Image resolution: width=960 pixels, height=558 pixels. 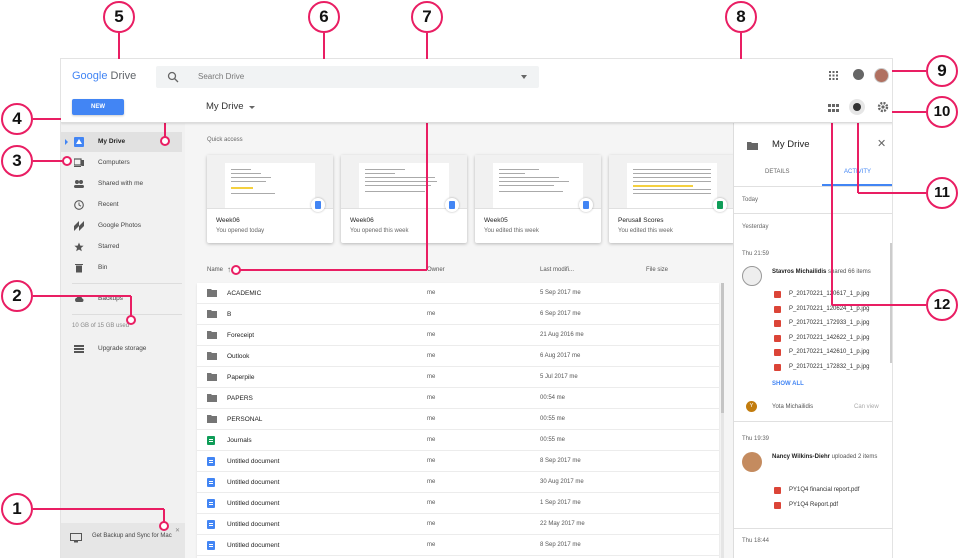 I want to click on activity-actor: Stavros Michailidis, so click(x=799, y=272).